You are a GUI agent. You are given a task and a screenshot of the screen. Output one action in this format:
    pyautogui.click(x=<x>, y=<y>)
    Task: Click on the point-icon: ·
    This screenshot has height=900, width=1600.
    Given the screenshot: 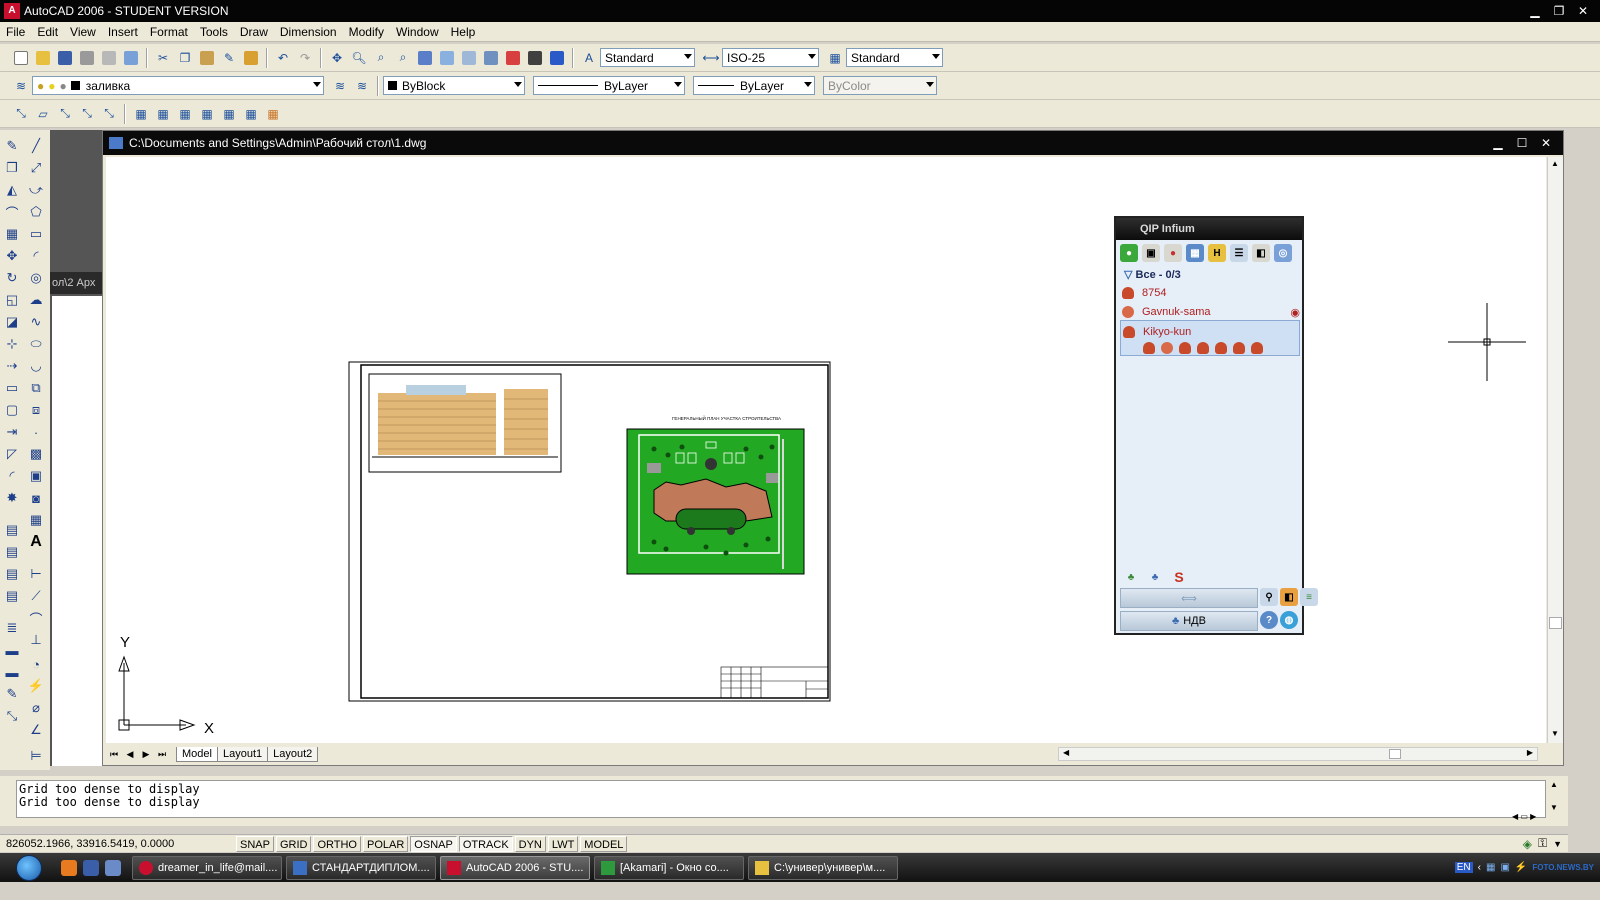 What is the action you would take?
    pyautogui.click(x=36, y=432)
    